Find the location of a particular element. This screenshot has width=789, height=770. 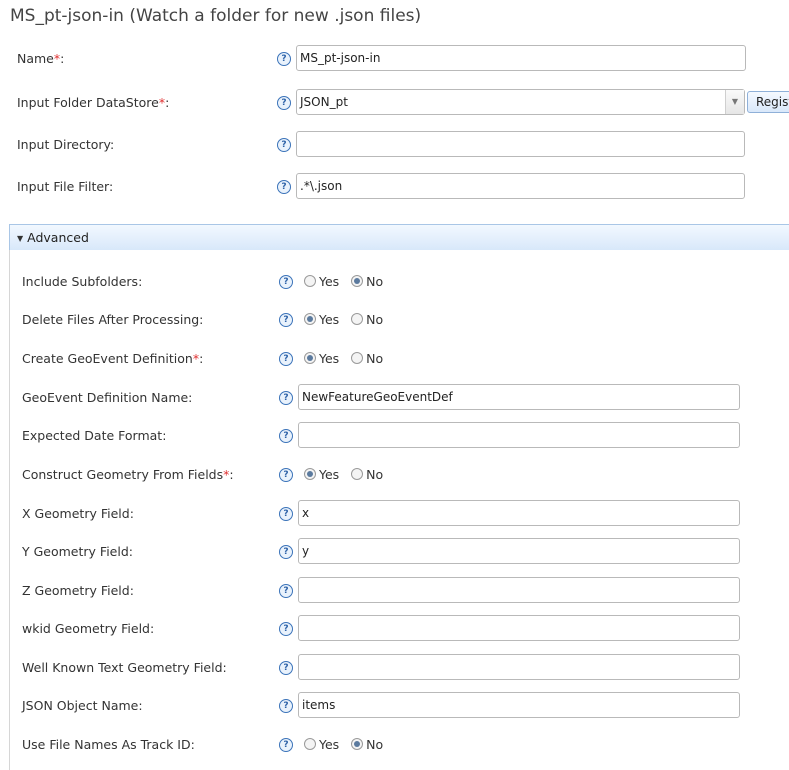

construct-geometry-radios: Yes No is located at coordinates (347, 475).